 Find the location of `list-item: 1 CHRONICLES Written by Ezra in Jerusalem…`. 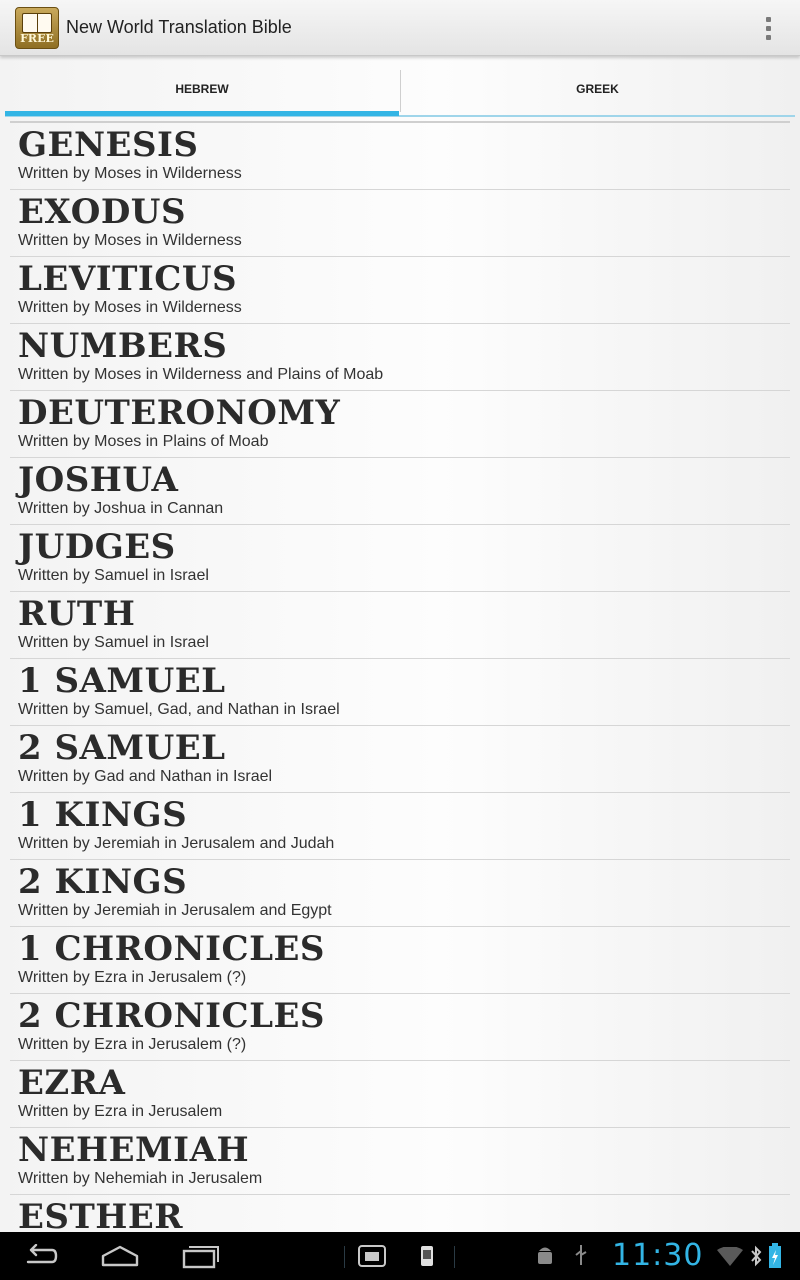

list-item: 1 CHRONICLES Written by Ezra in Jerusalem… is located at coordinates (400, 960).